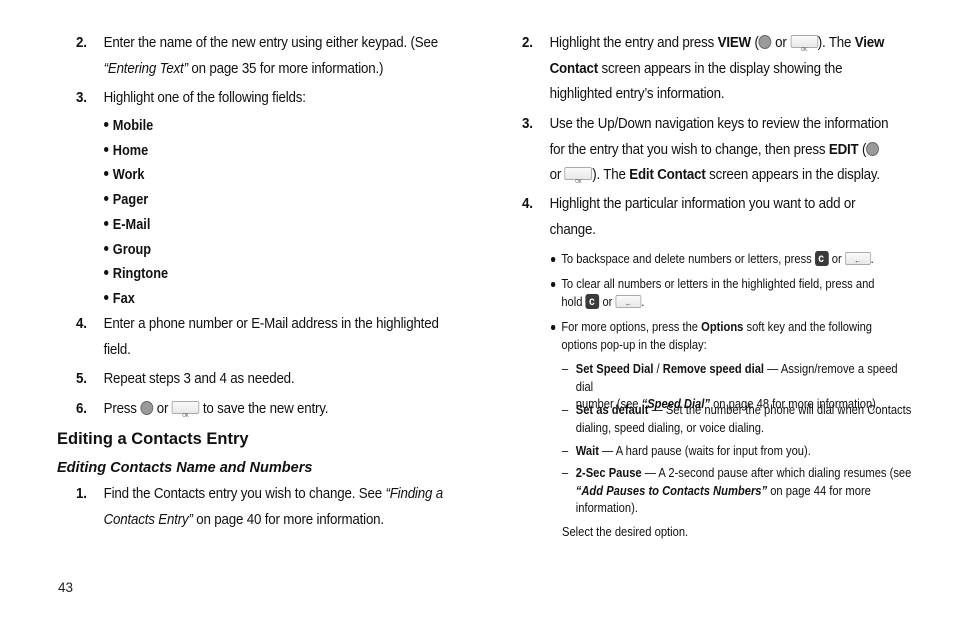 The width and height of the screenshot is (954, 636). Describe the element at coordinates (128, 126) in the screenshot. I see `field-item: Mobile` at that location.